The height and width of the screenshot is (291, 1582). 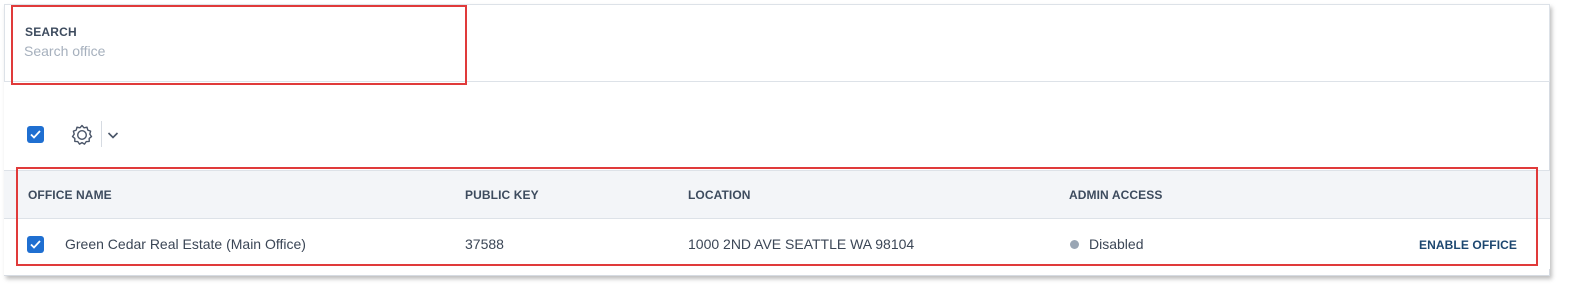 I want to click on gear-icon, so click(x=82, y=135).